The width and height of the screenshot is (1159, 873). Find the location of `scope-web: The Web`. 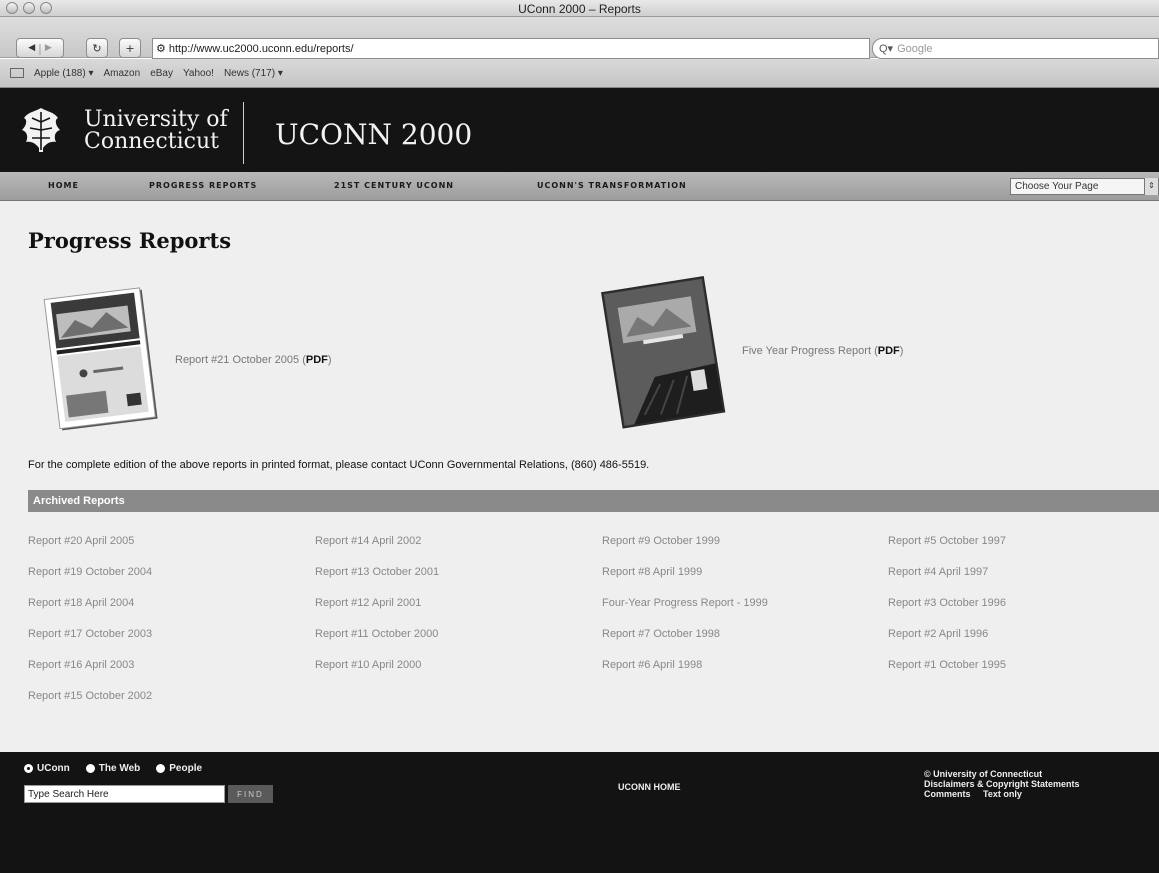

scope-web: The Web is located at coordinates (113, 768).